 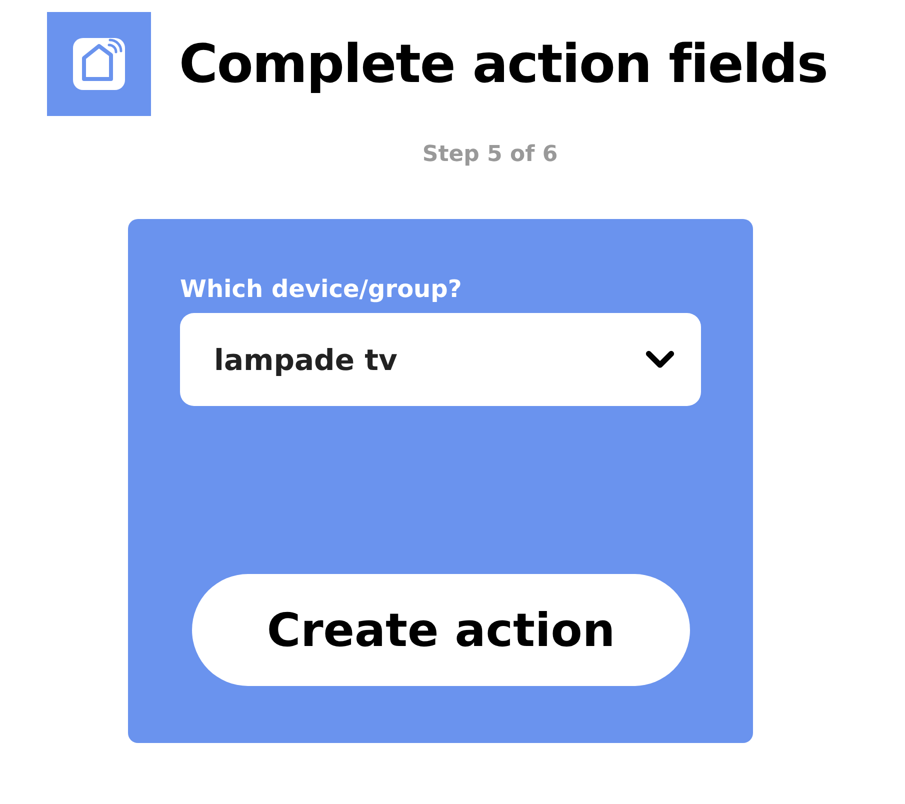 What do you see at coordinates (660, 360) in the screenshot?
I see `chevron-down-icon` at bounding box center [660, 360].